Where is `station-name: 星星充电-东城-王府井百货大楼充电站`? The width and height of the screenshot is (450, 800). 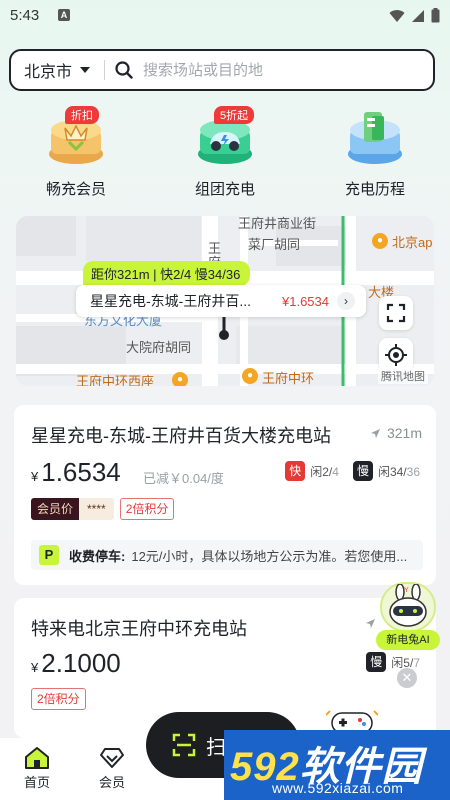 station-name: 星星充电-东城-王府井百货大楼充电站 is located at coordinates (181, 436).